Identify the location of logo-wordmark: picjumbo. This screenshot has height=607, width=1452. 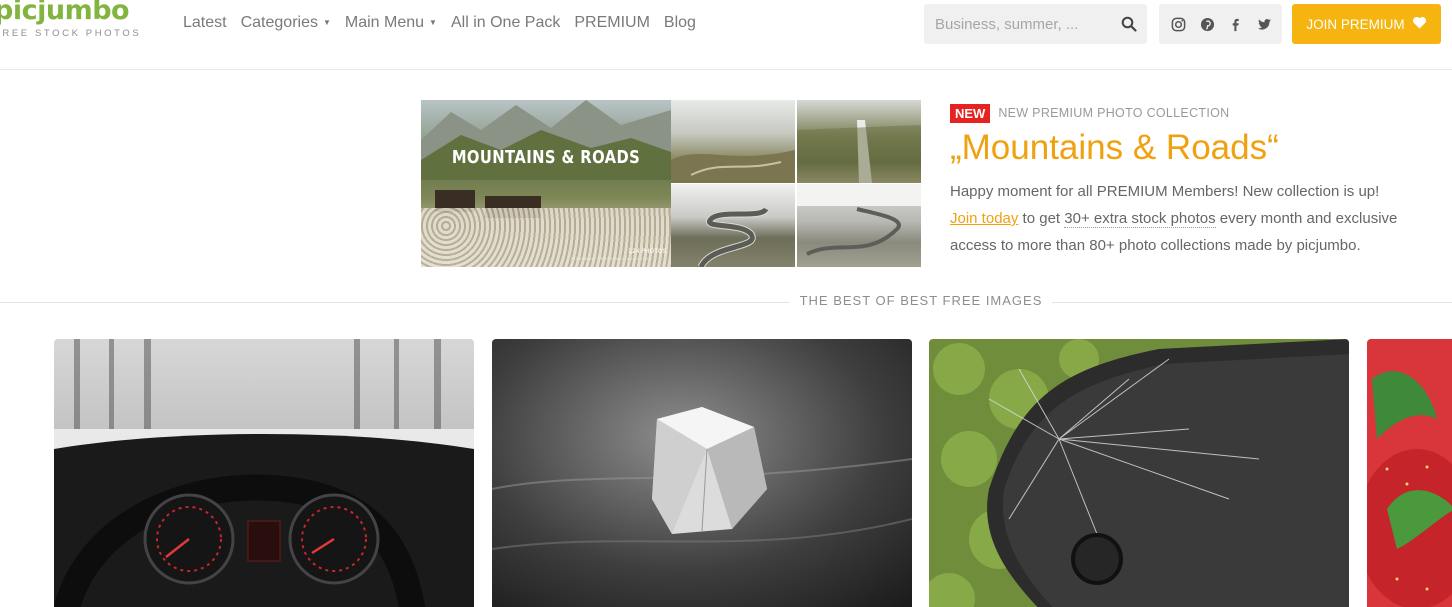
(65, 13).